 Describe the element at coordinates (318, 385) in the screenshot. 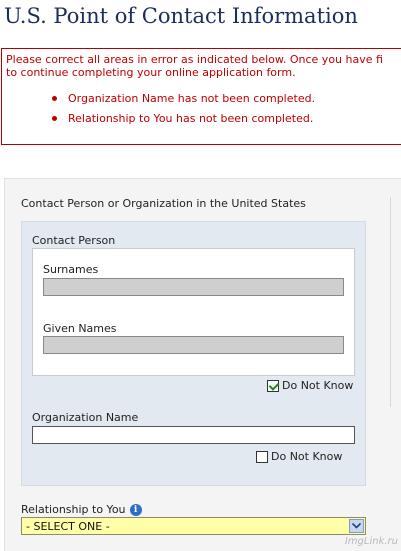

I see `contact-do-not-know-label: Do Not Know` at that location.